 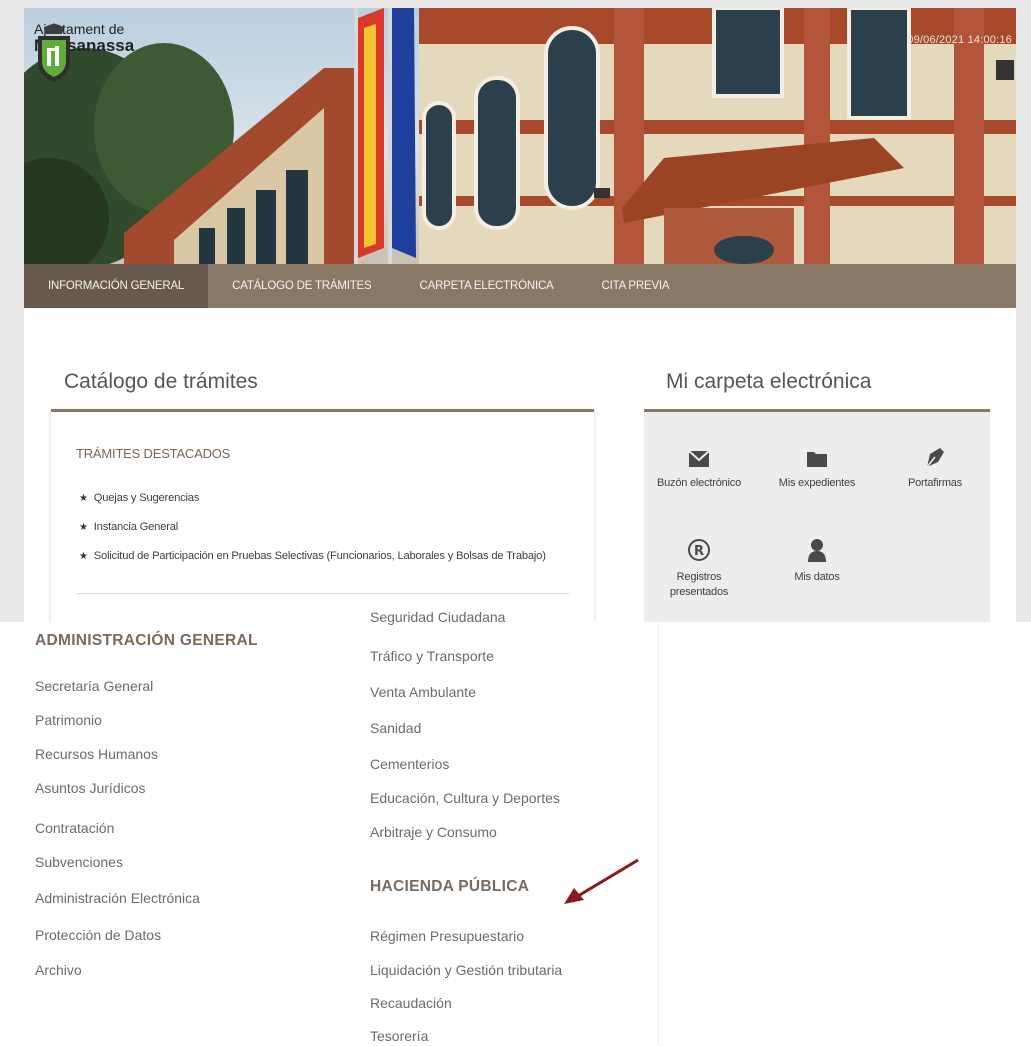 I want to click on list-item: Patrimonio, so click(x=68, y=720).